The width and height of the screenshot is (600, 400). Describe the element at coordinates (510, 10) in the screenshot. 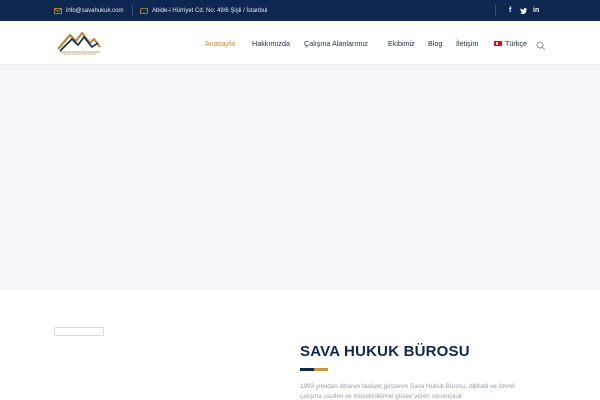

I see `facebook-icon: f` at that location.